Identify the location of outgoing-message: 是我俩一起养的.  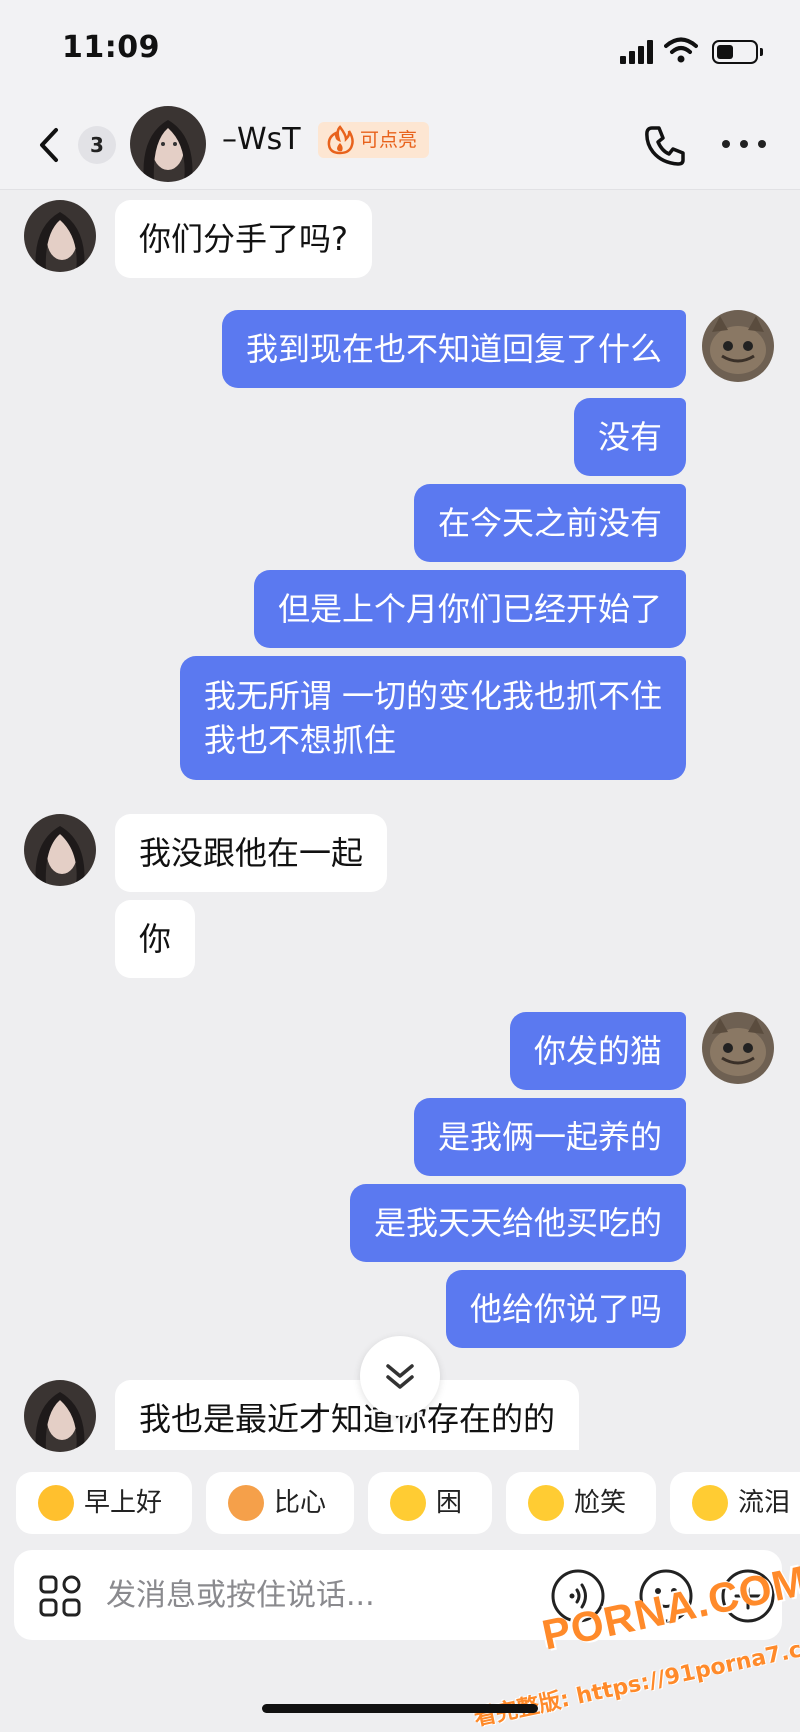
(549, 1137).